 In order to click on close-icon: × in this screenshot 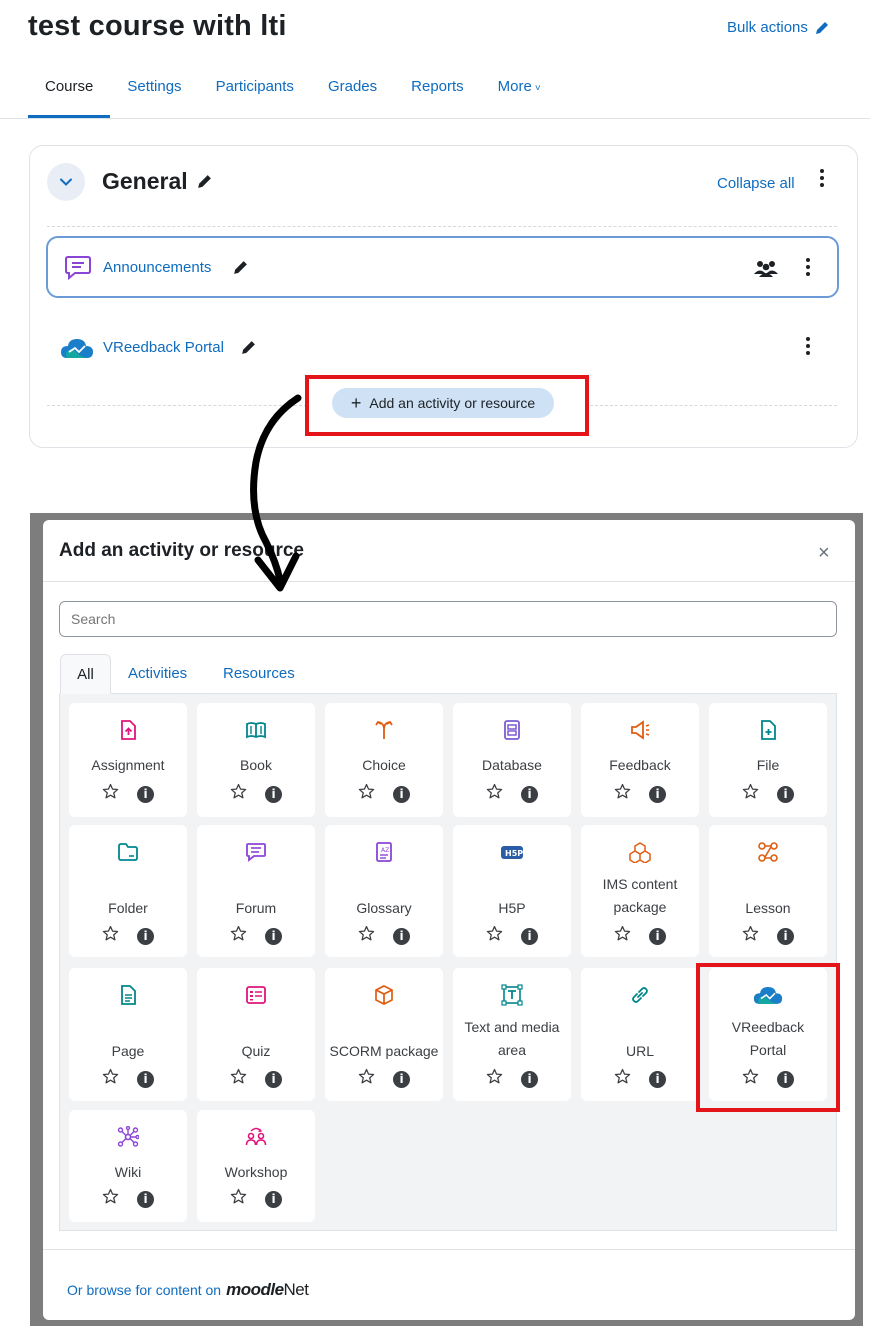, I will do `click(824, 553)`.